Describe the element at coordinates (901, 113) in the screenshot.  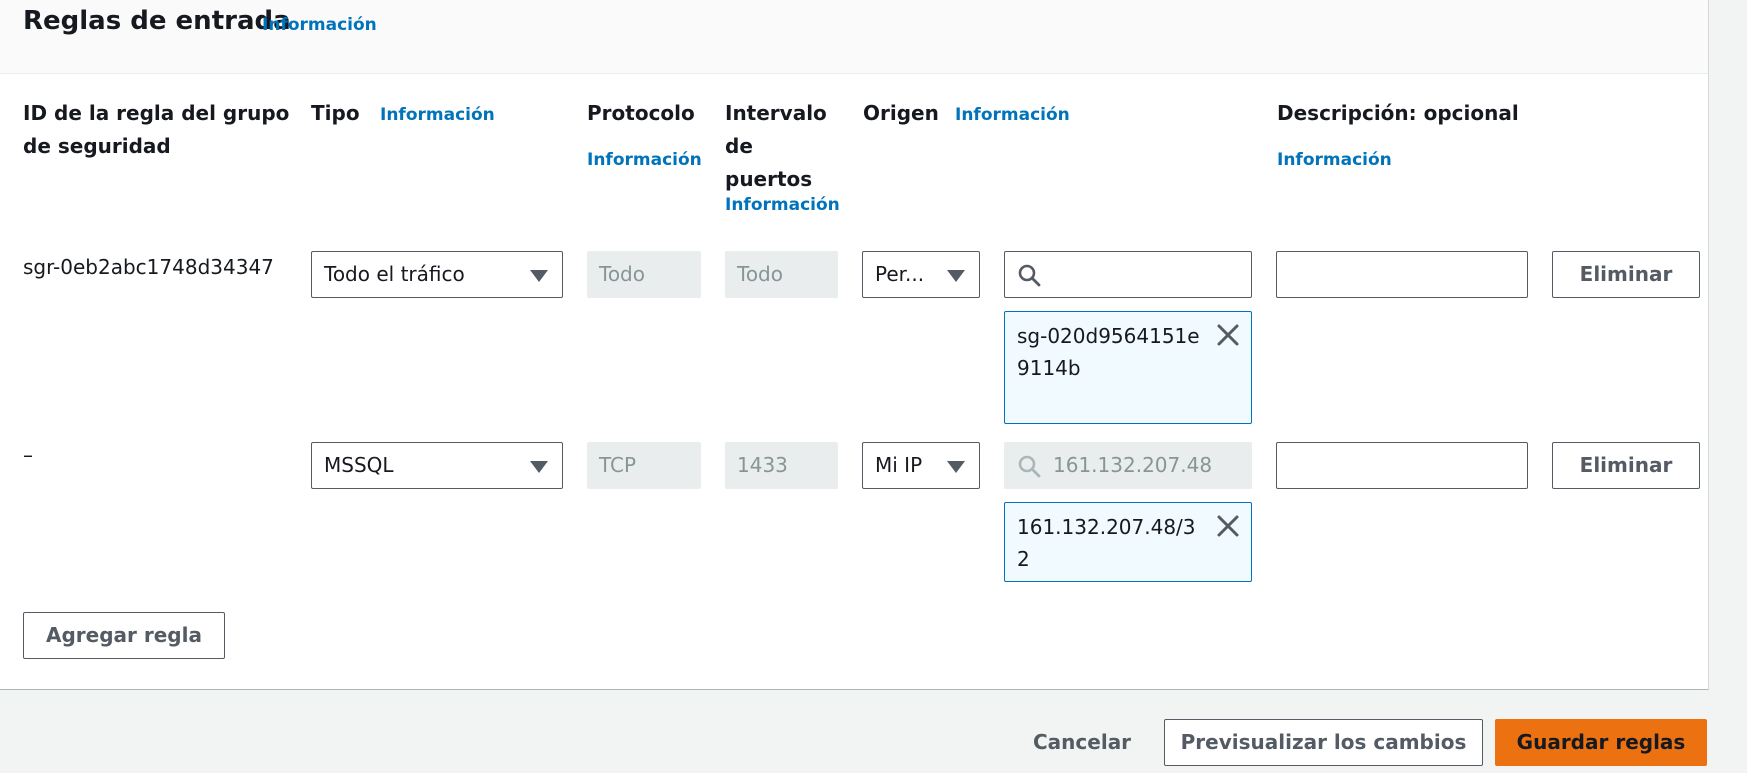
I see `column-header-source: Origen` at that location.